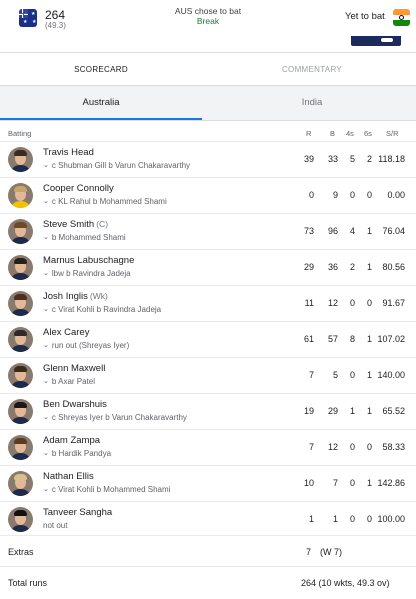 The width and height of the screenshot is (416, 599). What do you see at coordinates (106, 489) in the screenshot?
I see `dismissal-info: ⌄ c Virat Kohli b Mohammed Shami` at bounding box center [106, 489].